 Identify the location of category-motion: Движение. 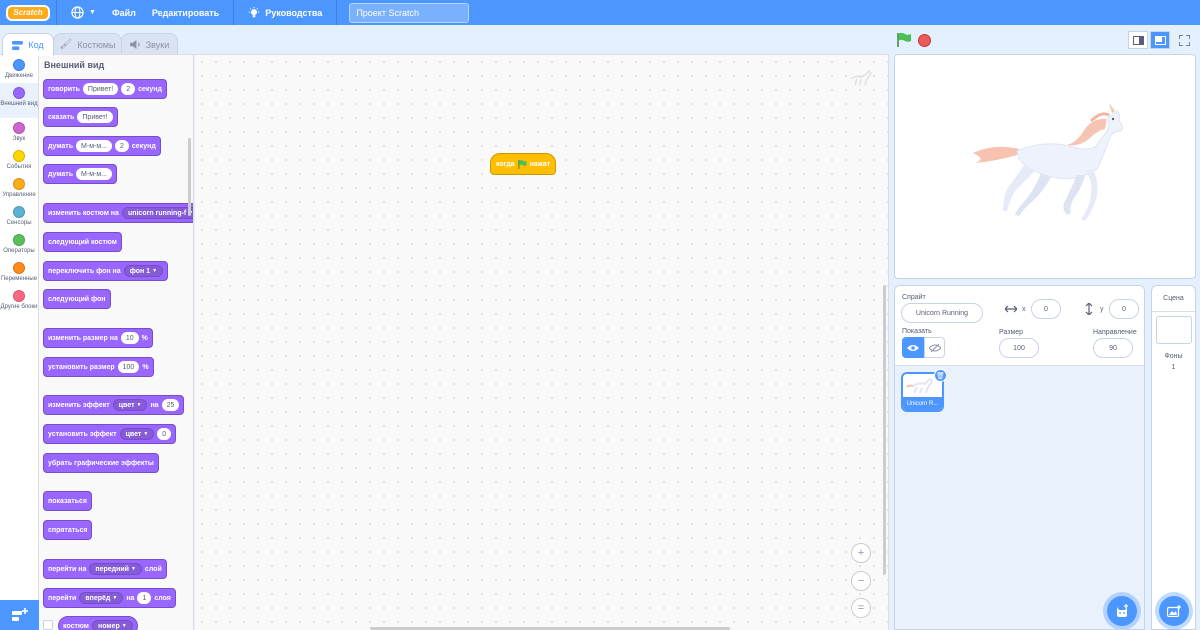
(19, 69).